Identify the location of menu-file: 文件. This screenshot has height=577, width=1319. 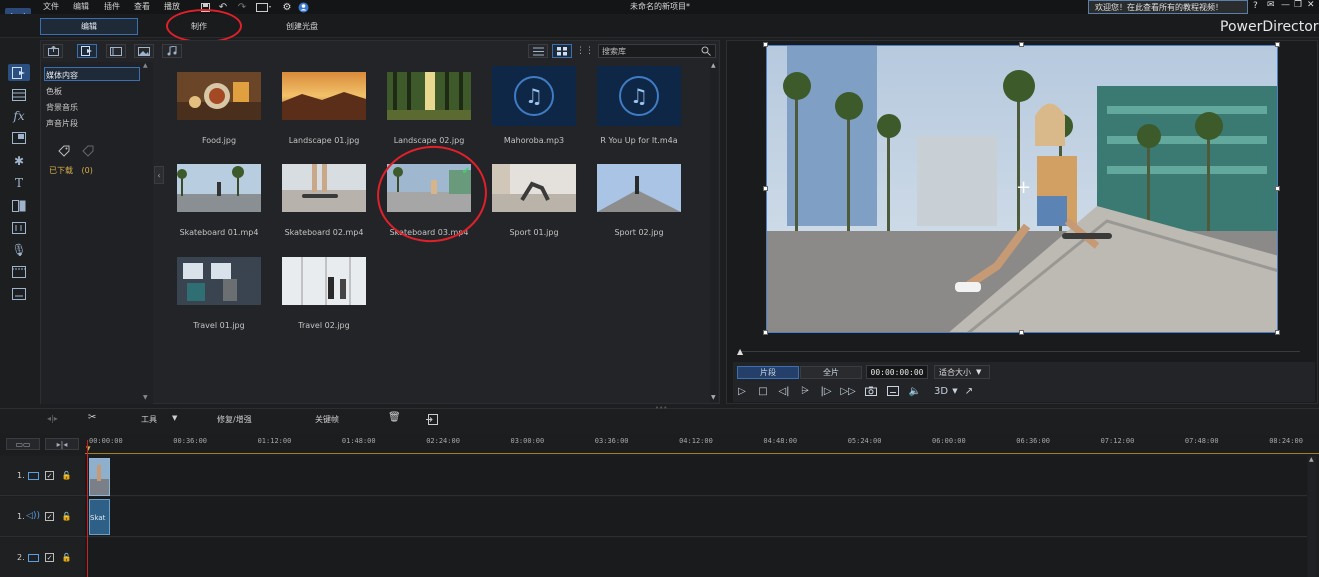
(51, 6).